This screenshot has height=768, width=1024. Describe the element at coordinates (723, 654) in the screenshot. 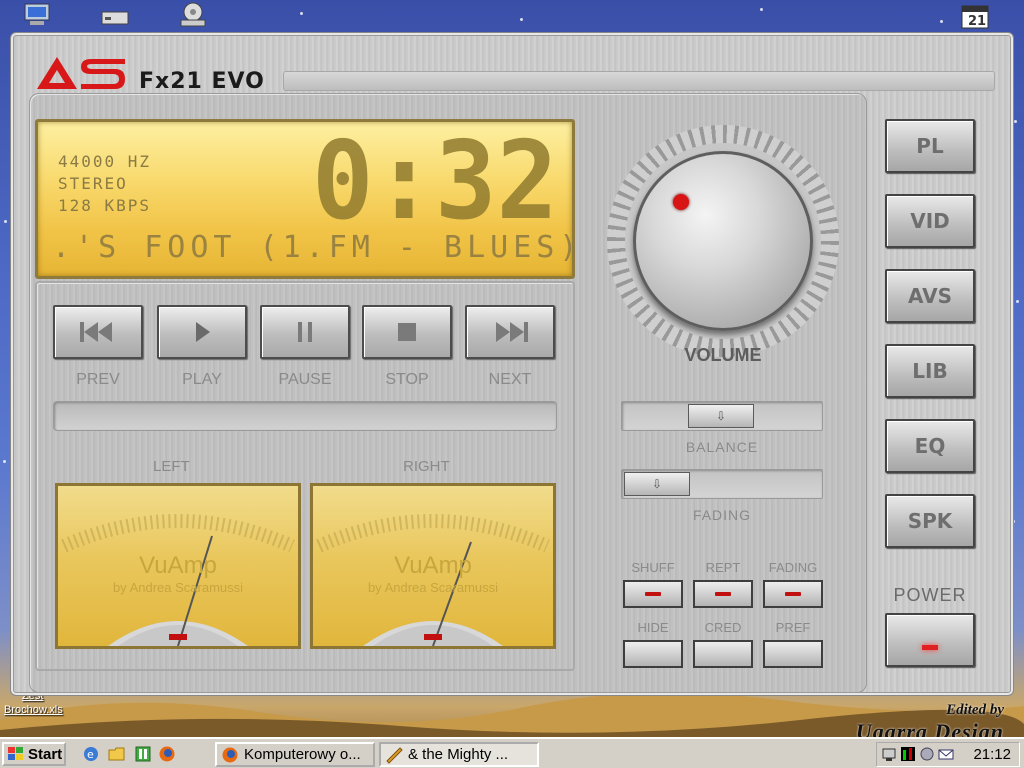

I see `credits-button` at that location.